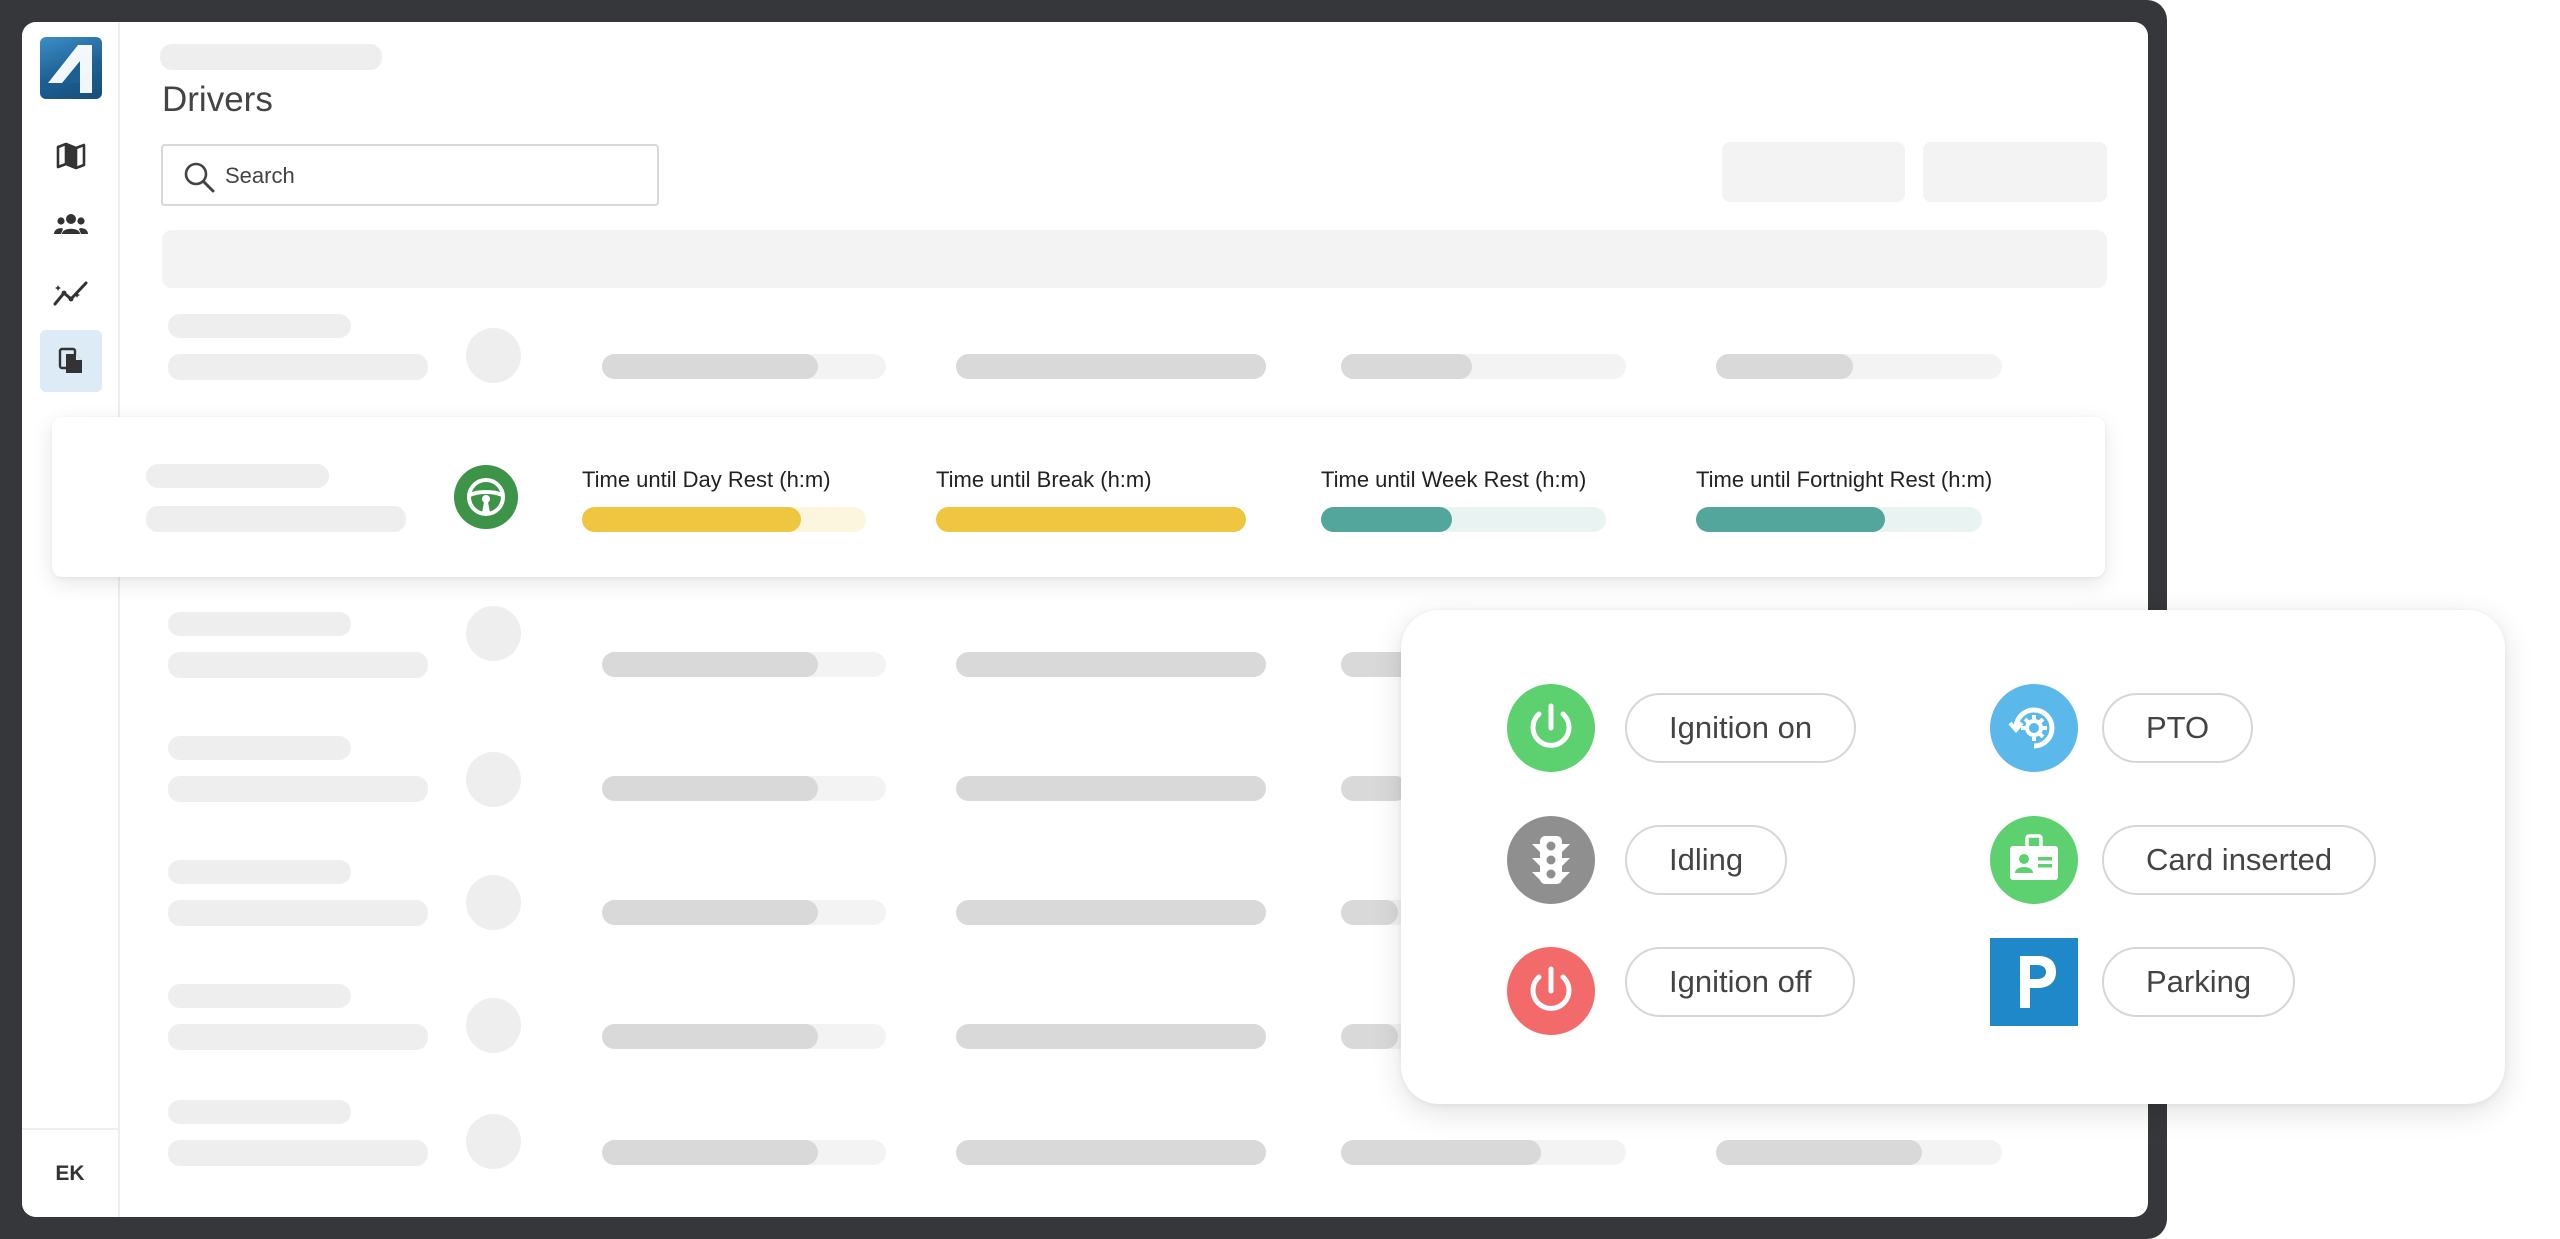 The height and width of the screenshot is (1239, 2560). What do you see at coordinates (435, 176) in the screenshot?
I see `search-input` at bounding box center [435, 176].